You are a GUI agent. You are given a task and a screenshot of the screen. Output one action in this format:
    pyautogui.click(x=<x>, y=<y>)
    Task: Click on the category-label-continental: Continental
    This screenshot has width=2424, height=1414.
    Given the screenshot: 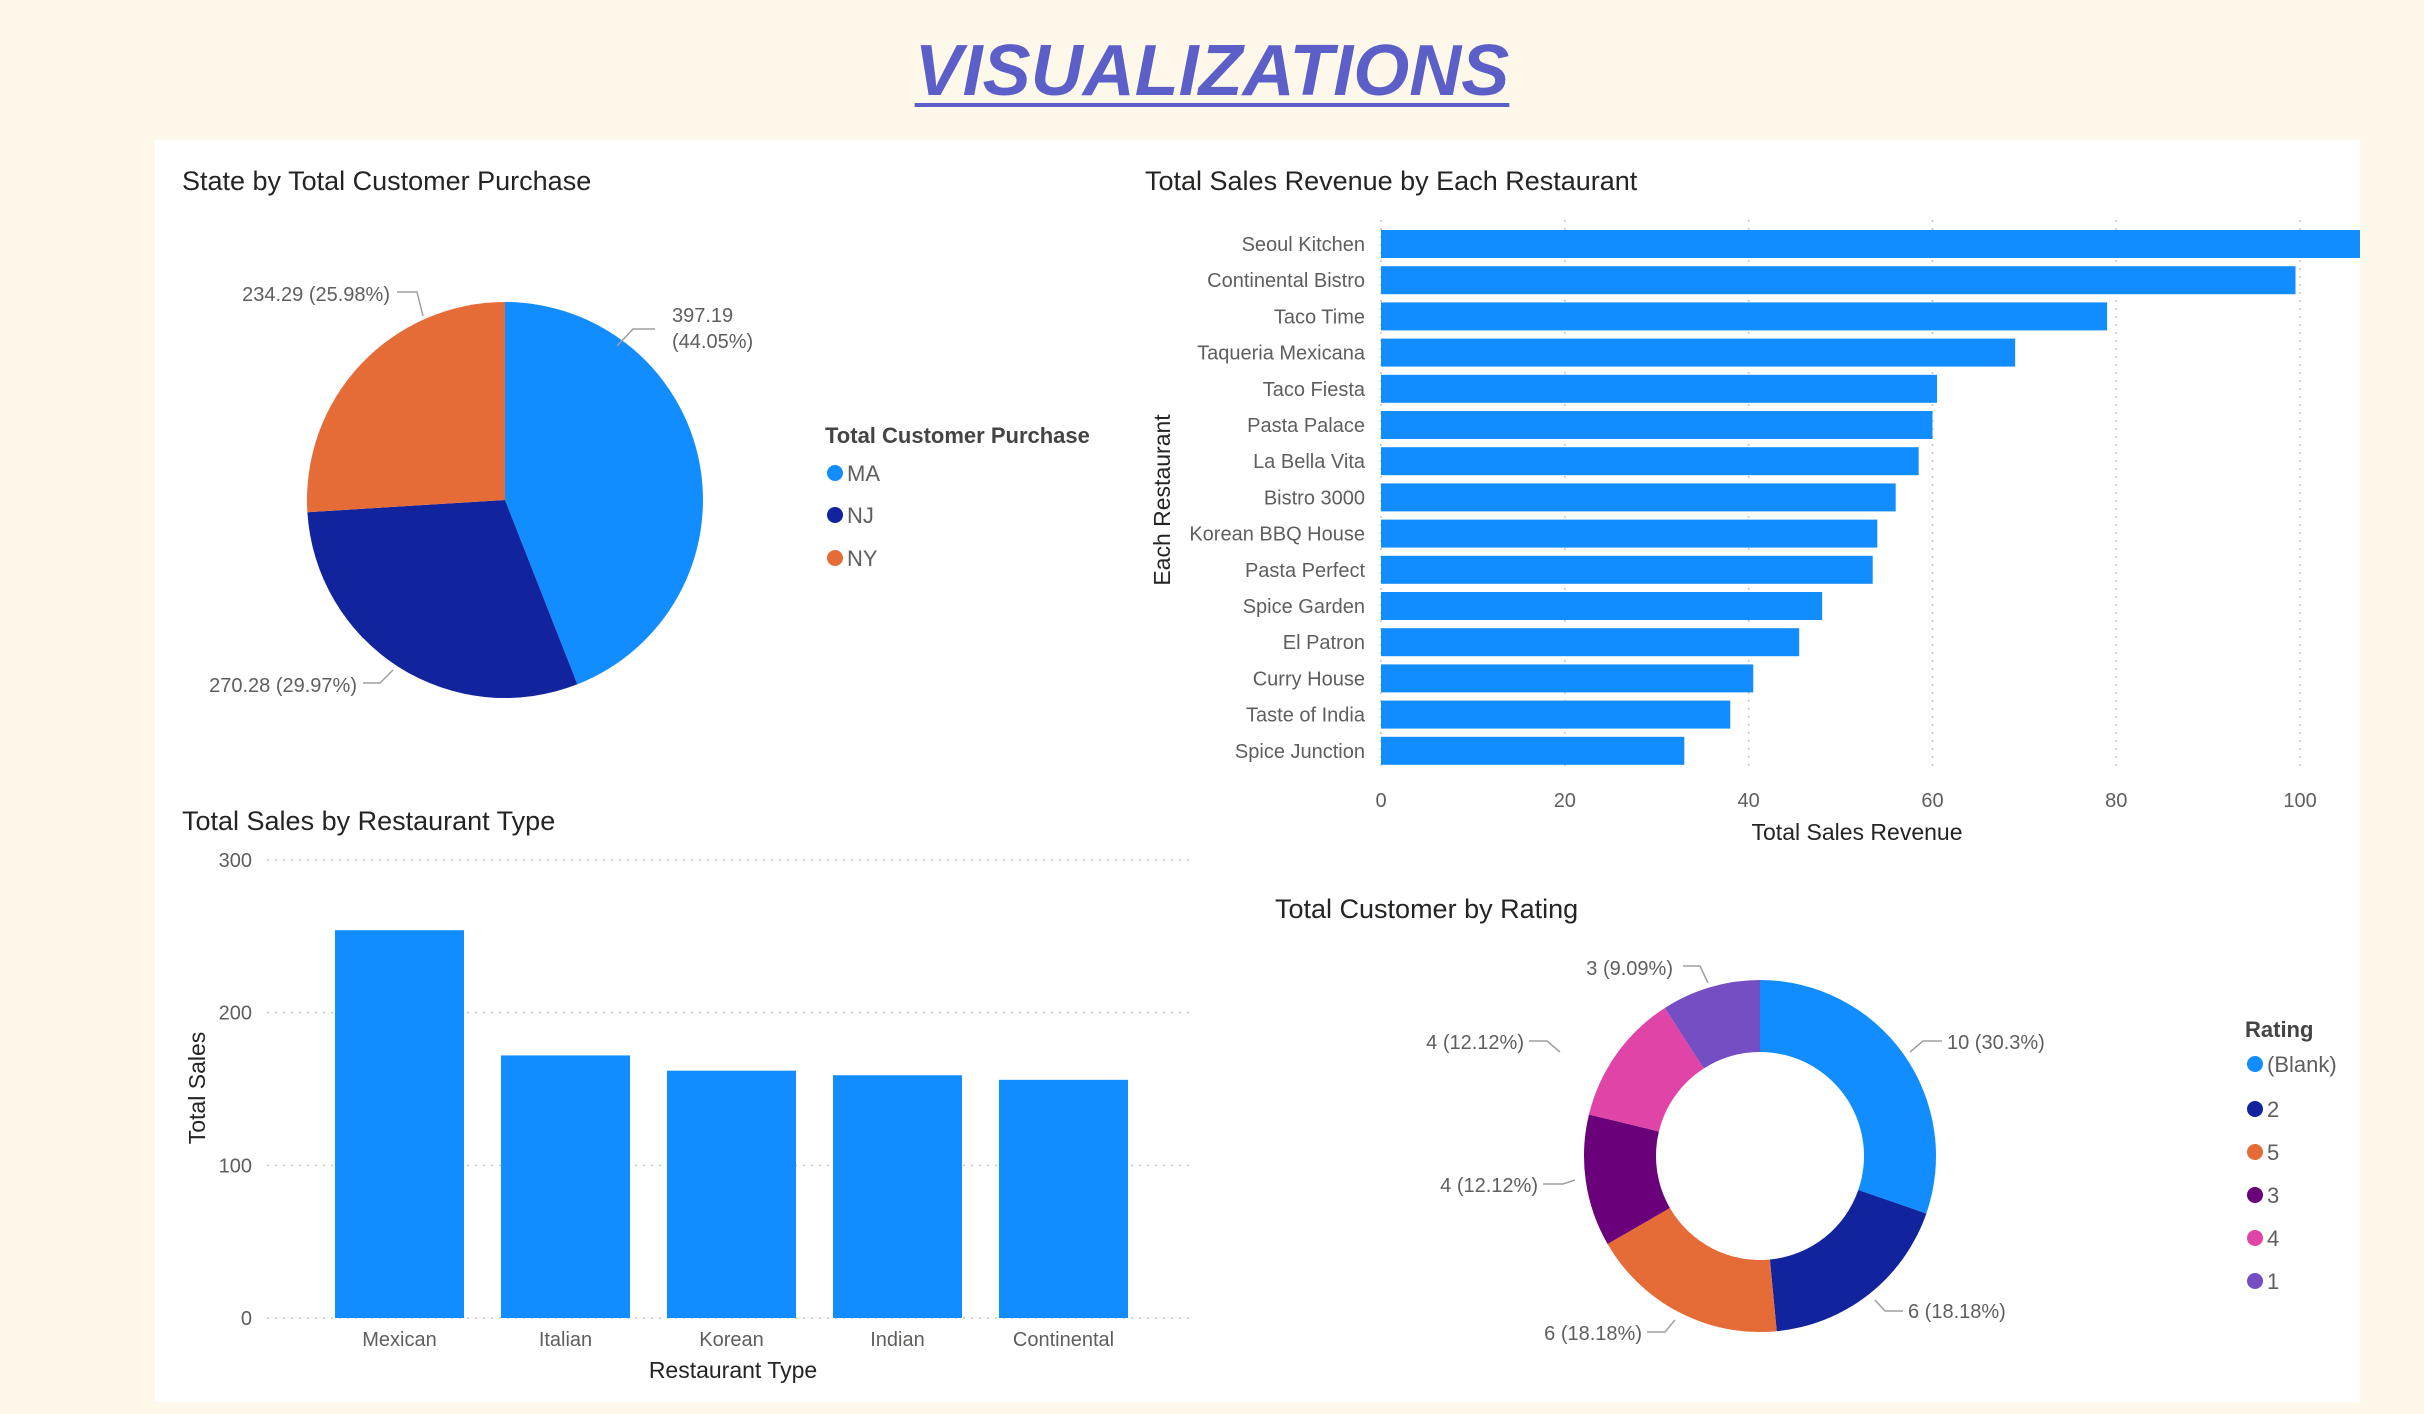 What is the action you would take?
    pyautogui.click(x=1063, y=1340)
    